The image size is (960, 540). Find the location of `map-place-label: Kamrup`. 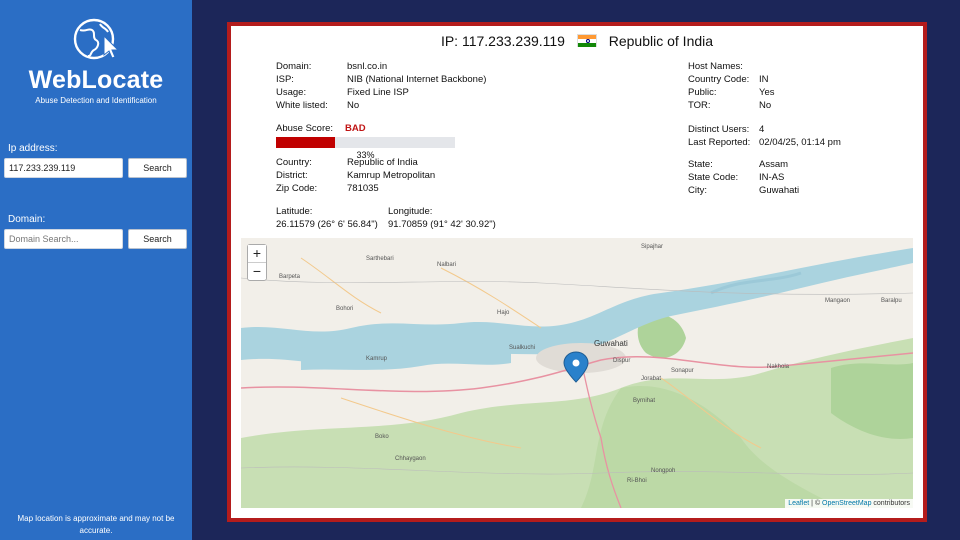

map-place-label: Kamrup is located at coordinates (377, 359).